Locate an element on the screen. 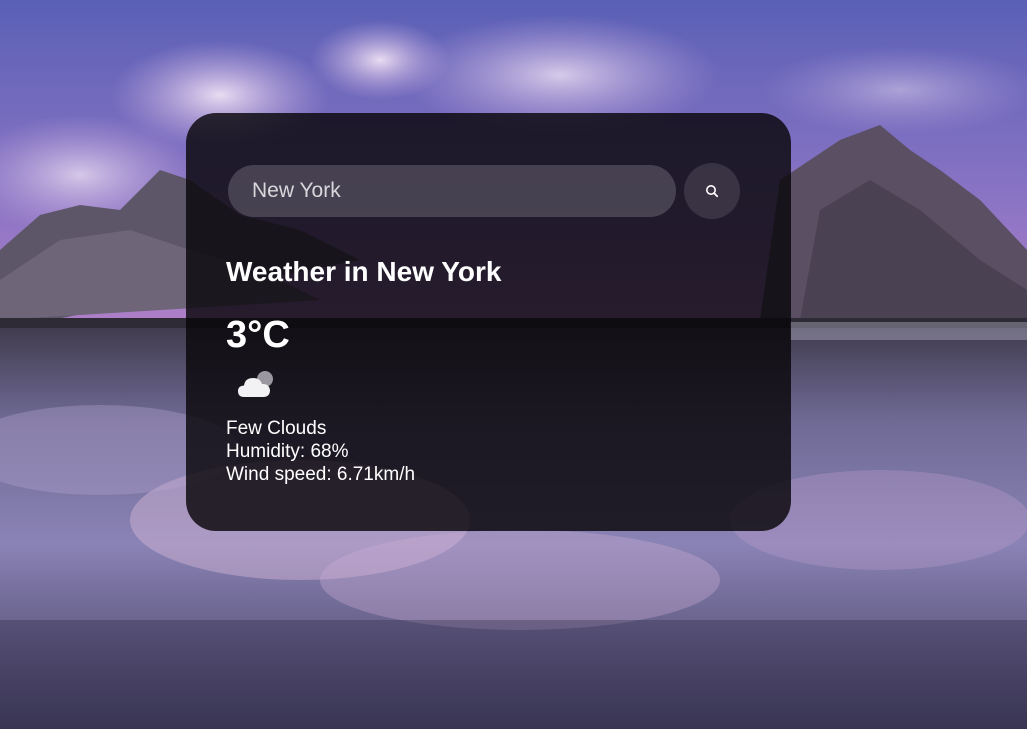  search-button is located at coordinates (712, 191).